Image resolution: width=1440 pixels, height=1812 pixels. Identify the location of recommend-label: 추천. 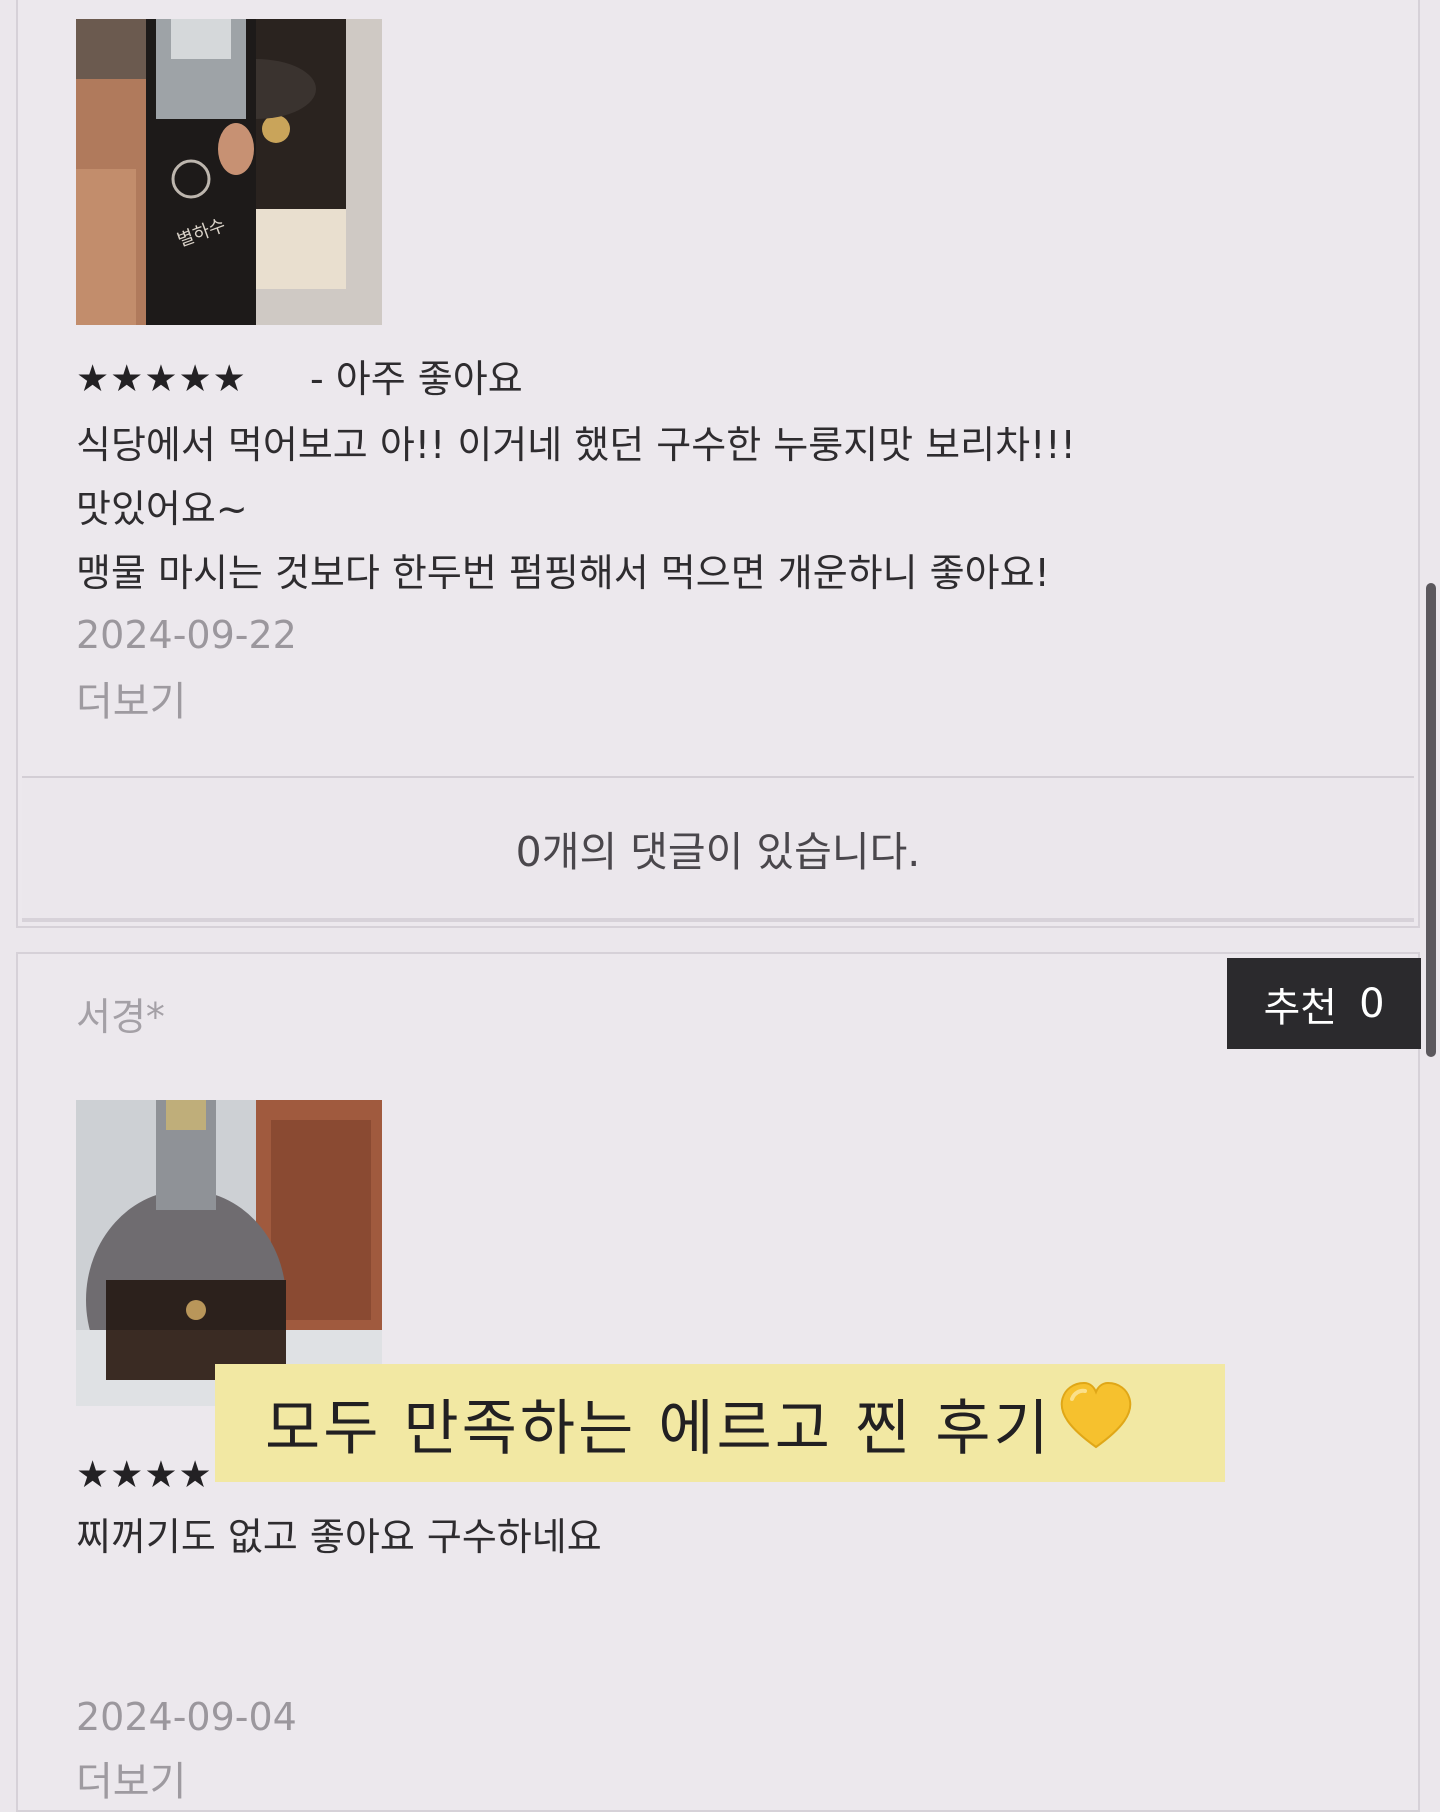
(1300, 1007).